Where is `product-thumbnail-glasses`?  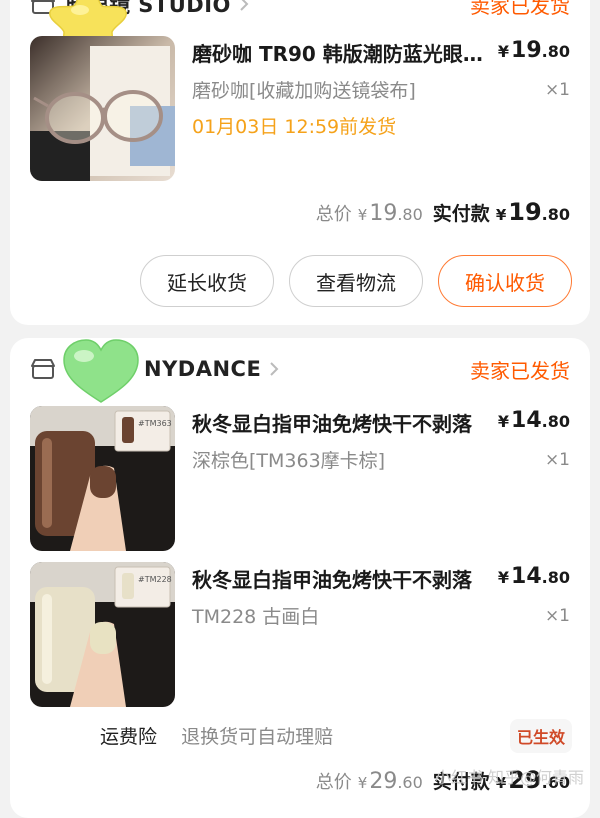 product-thumbnail-glasses is located at coordinates (102, 108).